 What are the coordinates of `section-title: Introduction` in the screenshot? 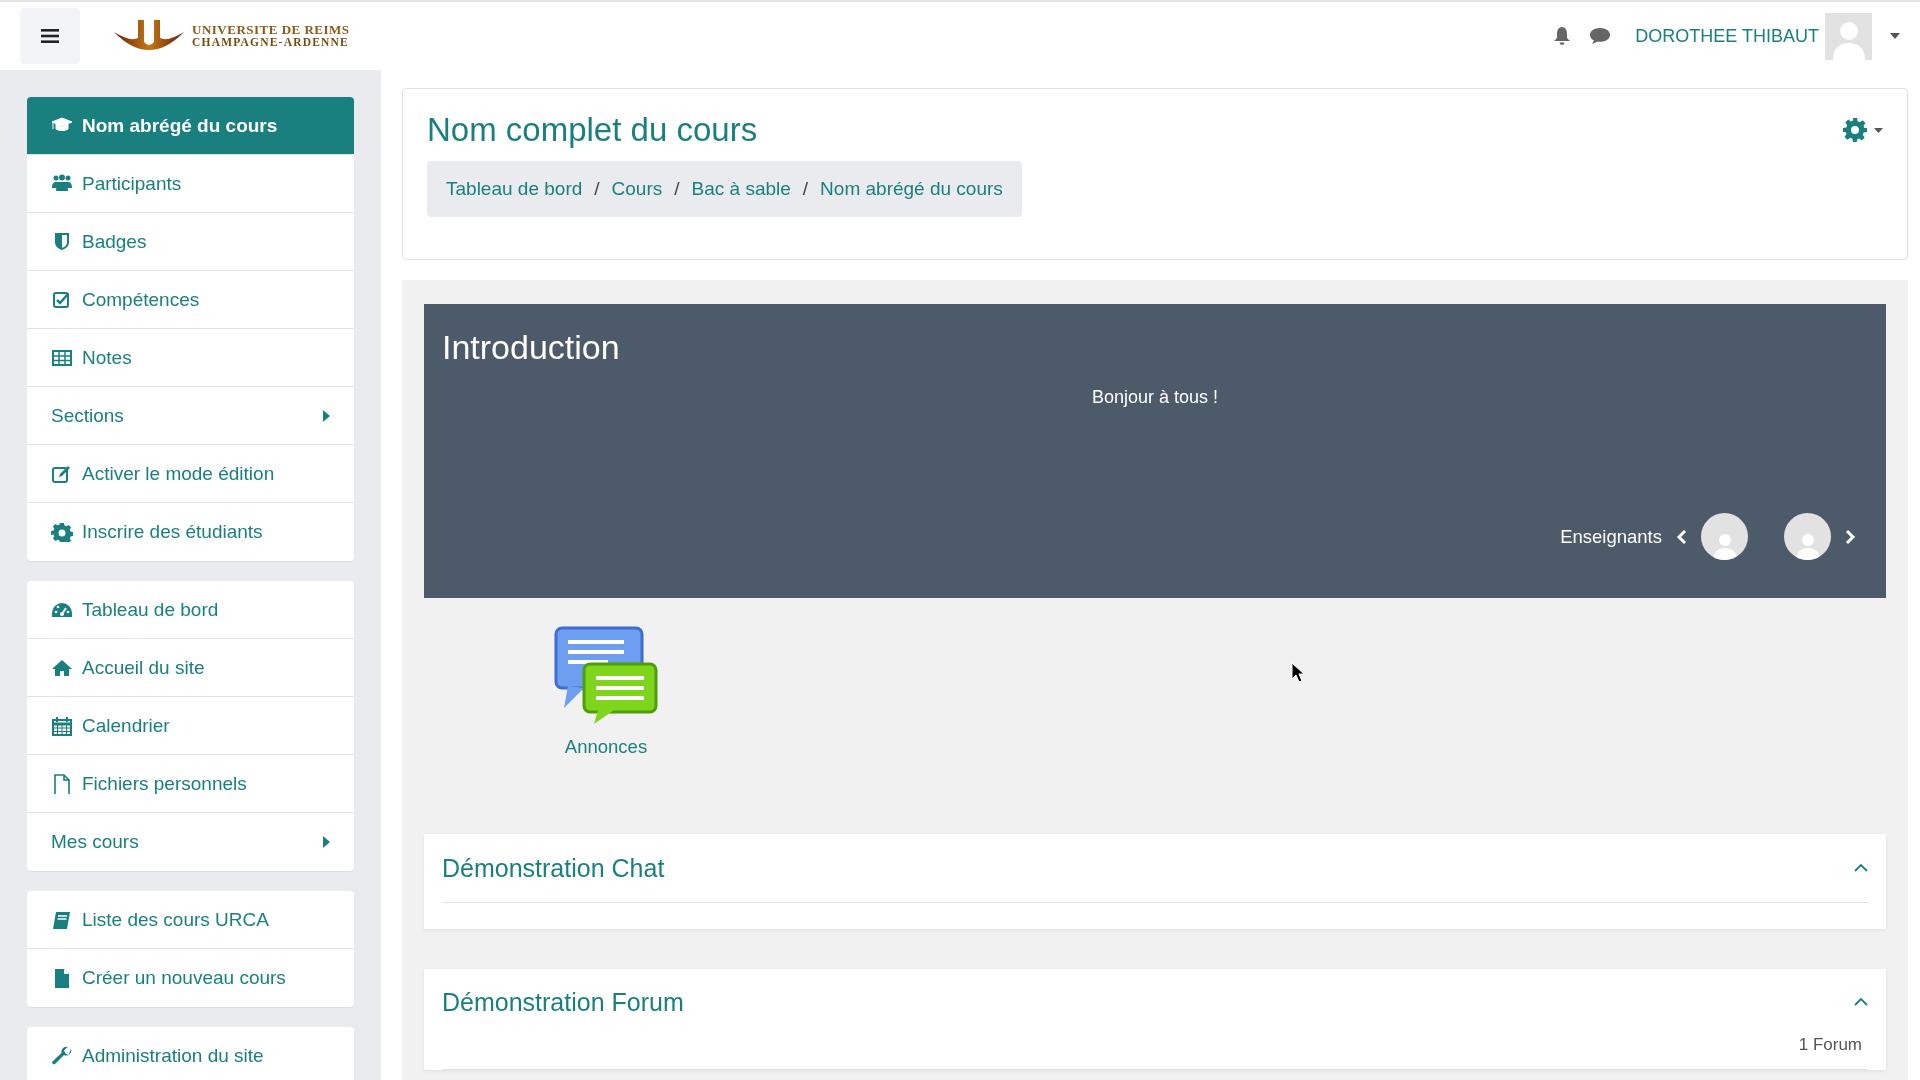 It's located at (531, 347).